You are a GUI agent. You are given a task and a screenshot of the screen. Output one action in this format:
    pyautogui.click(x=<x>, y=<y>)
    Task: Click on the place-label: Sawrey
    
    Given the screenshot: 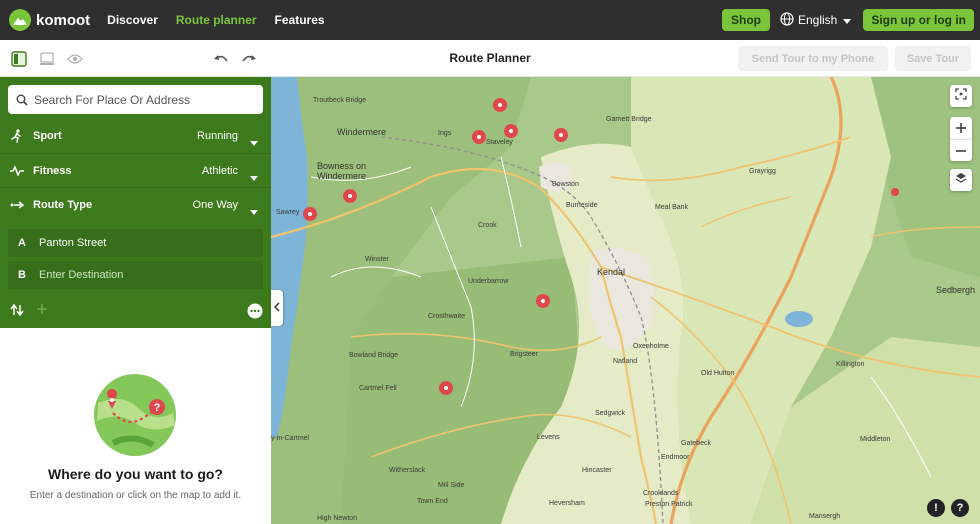 What is the action you would take?
    pyautogui.click(x=288, y=212)
    